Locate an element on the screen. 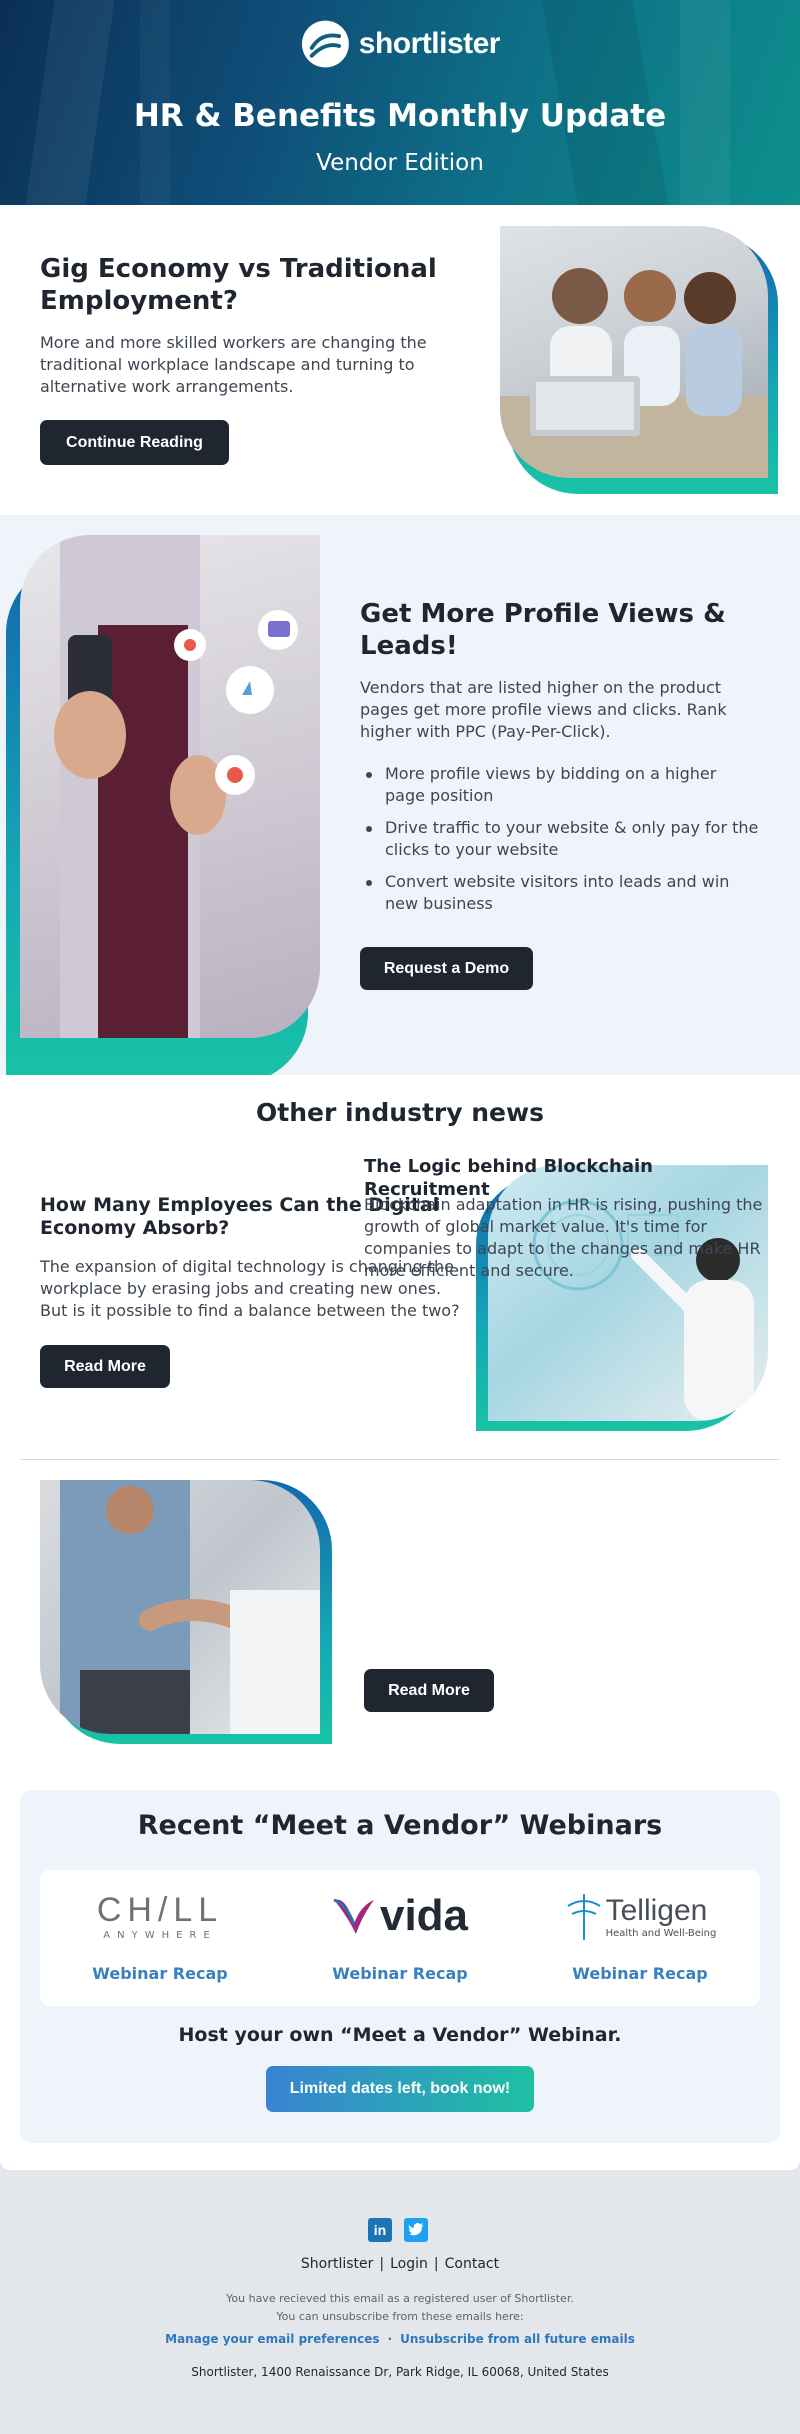  coworkers-laptop-image is located at coordinates (634, 352).